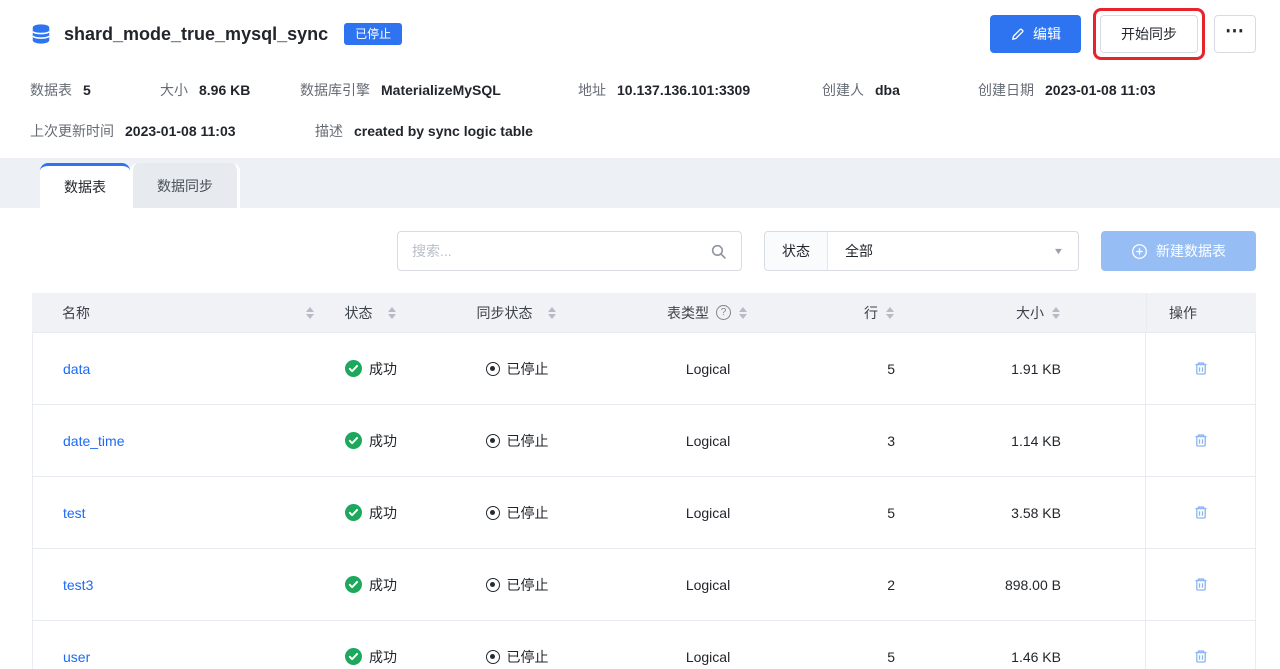  I want to click on tab-data-sync: 数据同步, so click(185, 185).